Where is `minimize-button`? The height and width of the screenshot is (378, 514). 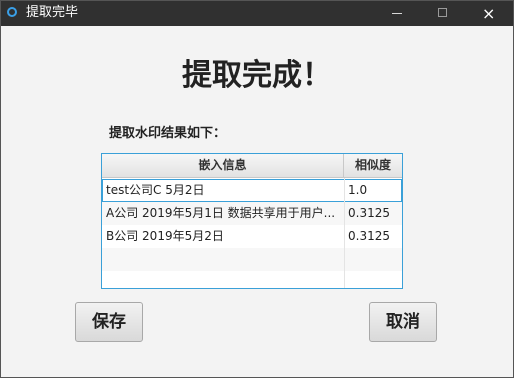
minimize-button is located at coordinates (397, 13).